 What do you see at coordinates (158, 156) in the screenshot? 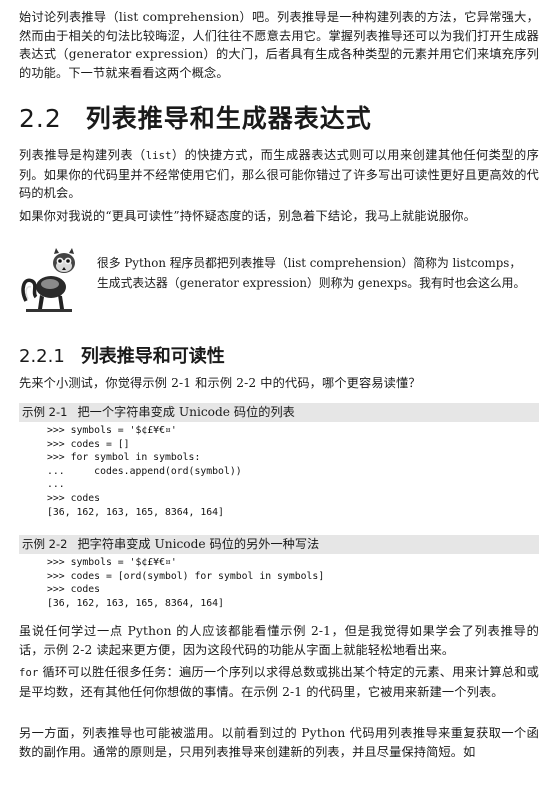
I see `para1-code: list` at bounding box center [158, 156].